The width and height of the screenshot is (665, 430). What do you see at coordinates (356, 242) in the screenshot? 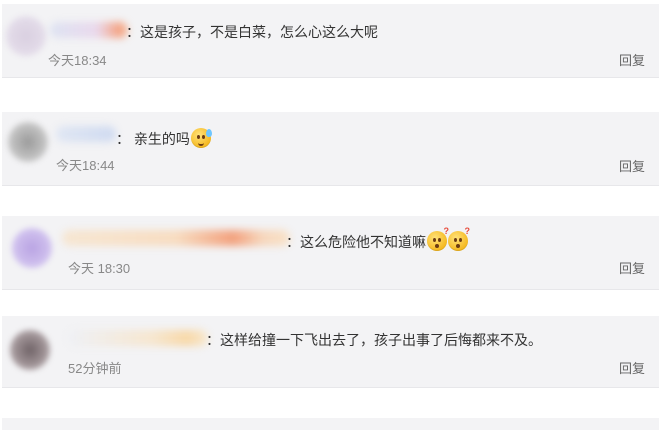
I see `comment-text-content: ：这么危险他不知道嘛` at bounding box center [356, 242].